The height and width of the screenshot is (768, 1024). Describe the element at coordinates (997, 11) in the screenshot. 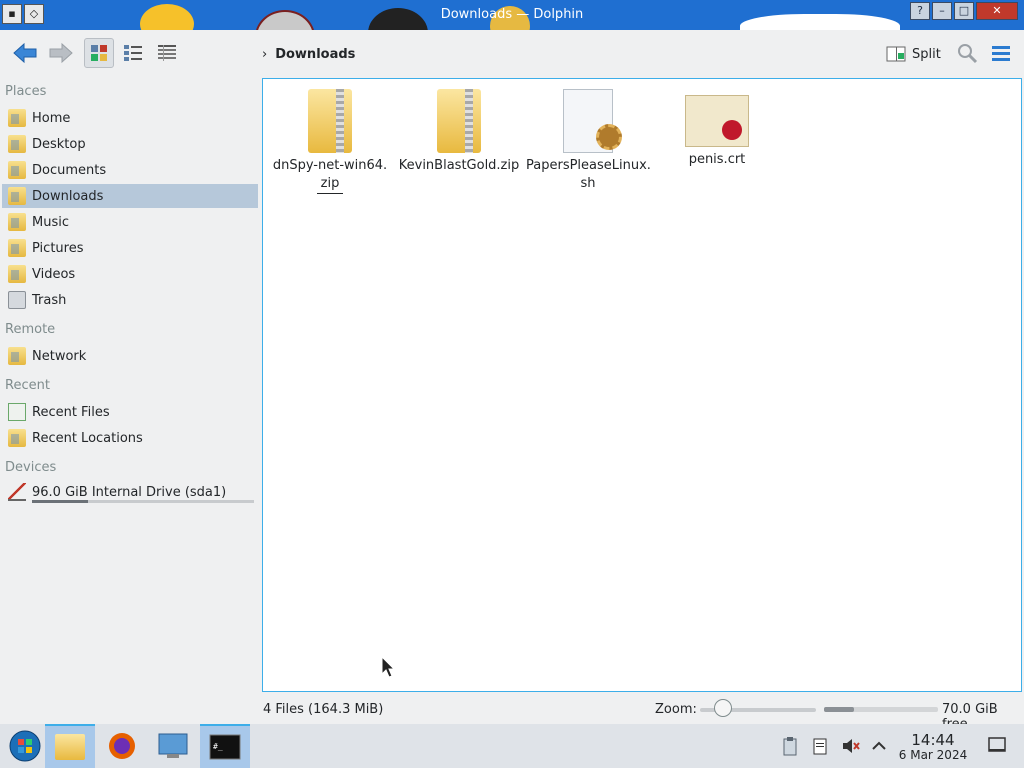

I see `close-button: ✕` at that location.